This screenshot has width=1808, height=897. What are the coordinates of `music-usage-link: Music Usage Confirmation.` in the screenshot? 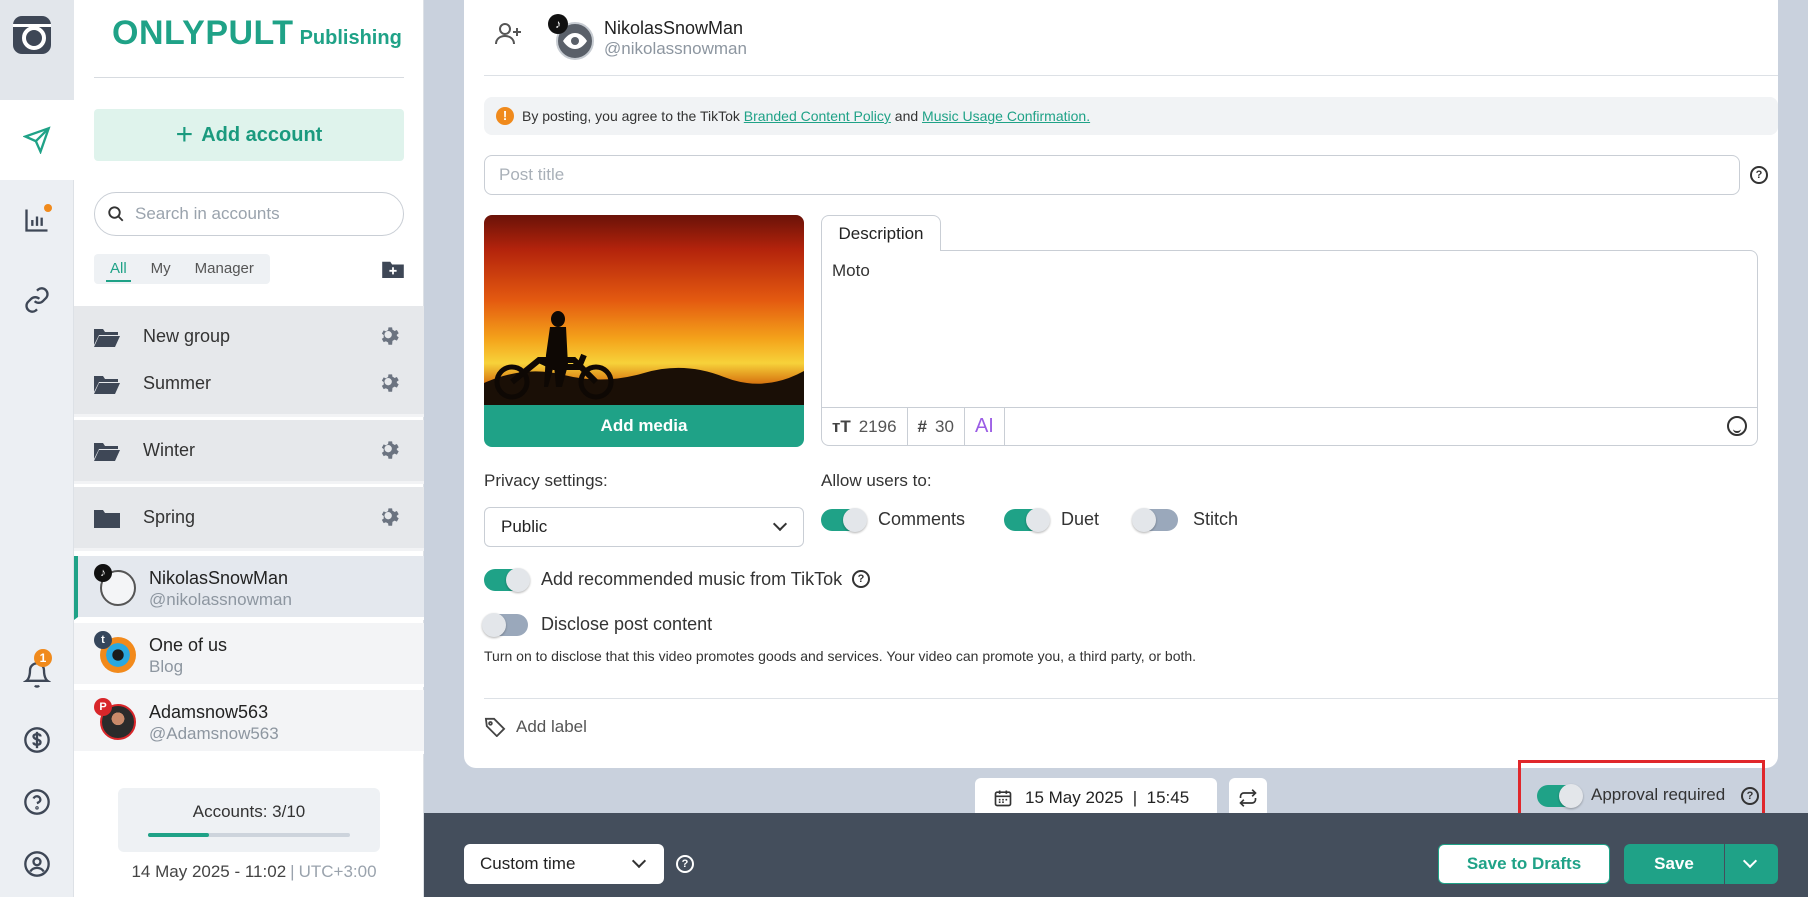 It's located at (1006, 116).